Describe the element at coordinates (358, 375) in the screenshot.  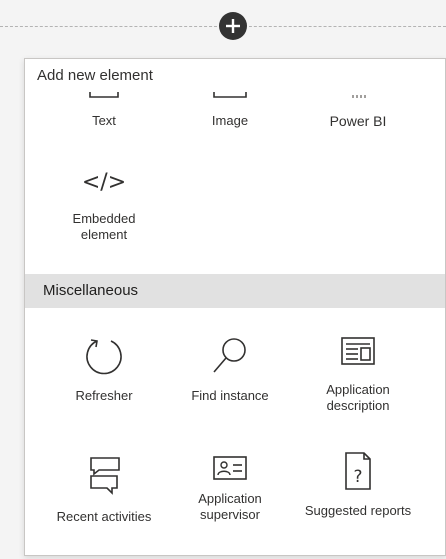
I see `tile-application-description: Application description` at that location.